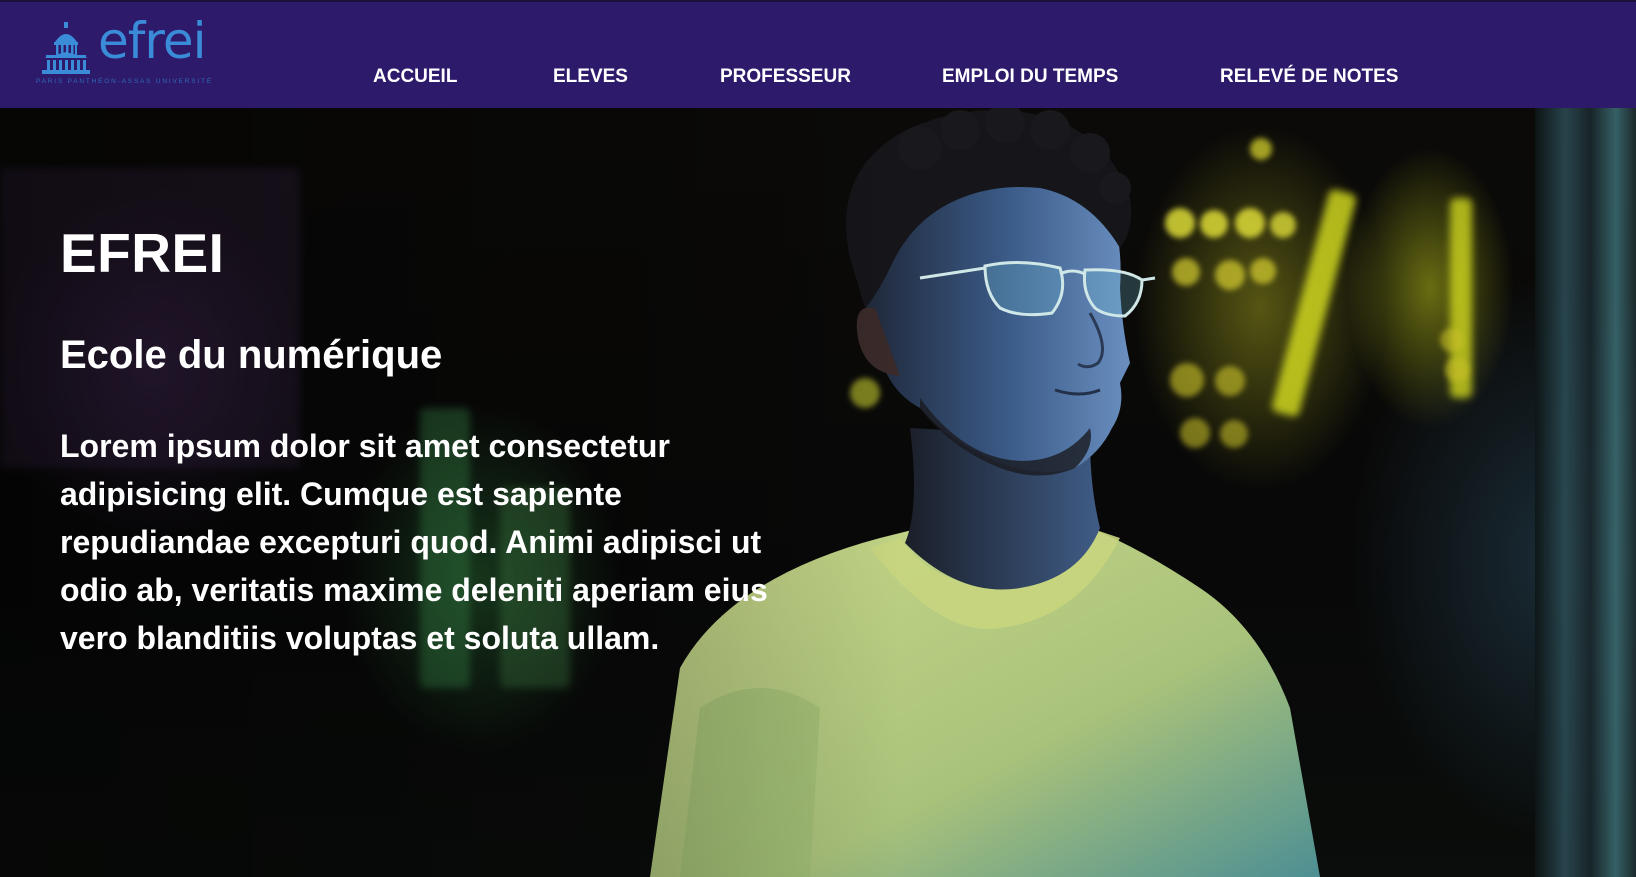 The image size is (1636, 877). I want to click on hero-subtitle: Ecole du numérique, so click(251, 355).